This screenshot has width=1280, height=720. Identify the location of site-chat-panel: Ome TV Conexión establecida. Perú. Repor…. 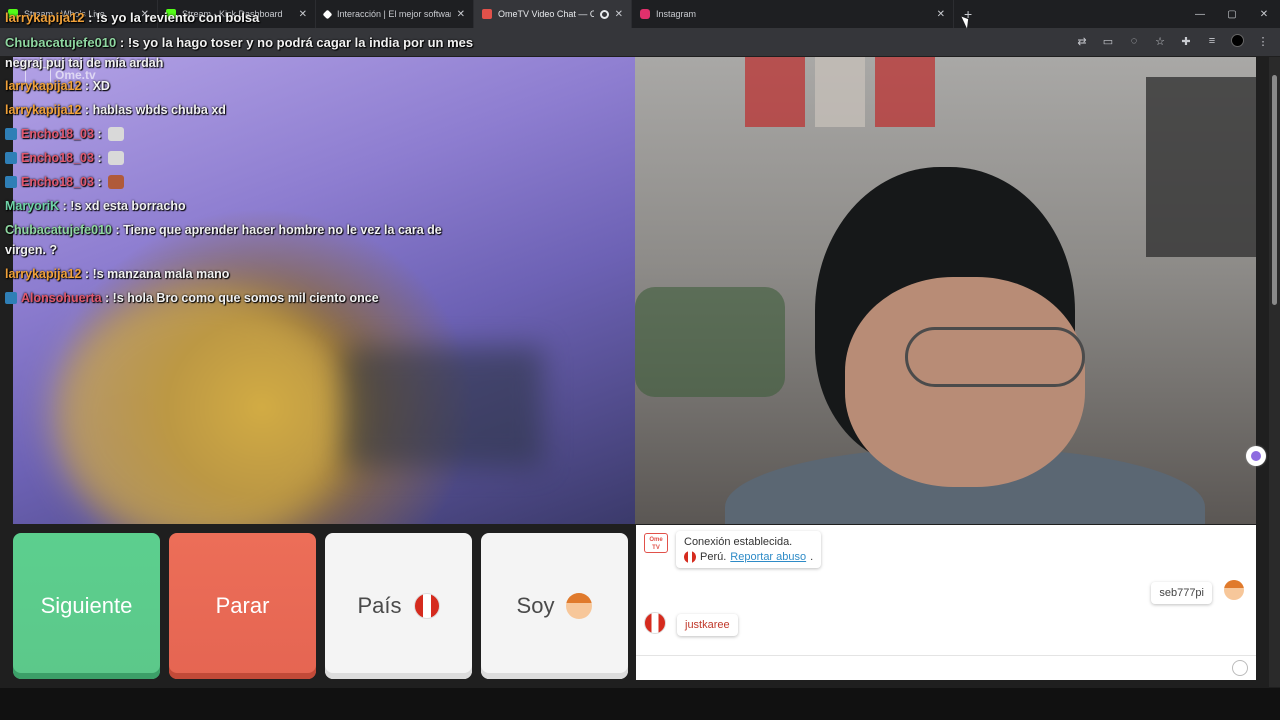
(946, 602).